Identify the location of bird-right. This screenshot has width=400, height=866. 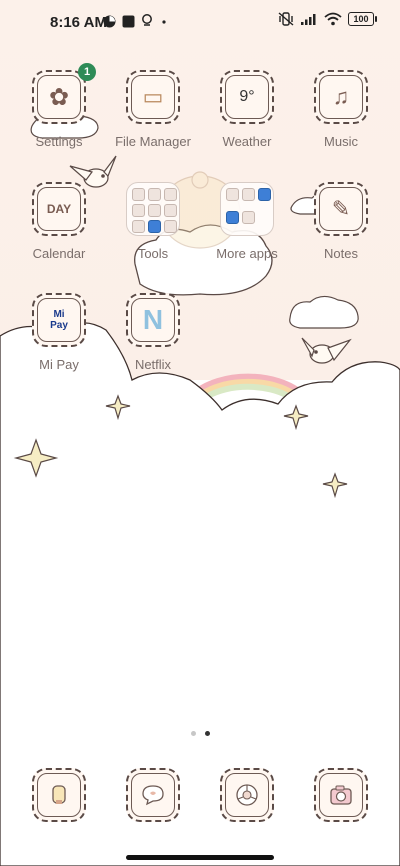
(326, 350).